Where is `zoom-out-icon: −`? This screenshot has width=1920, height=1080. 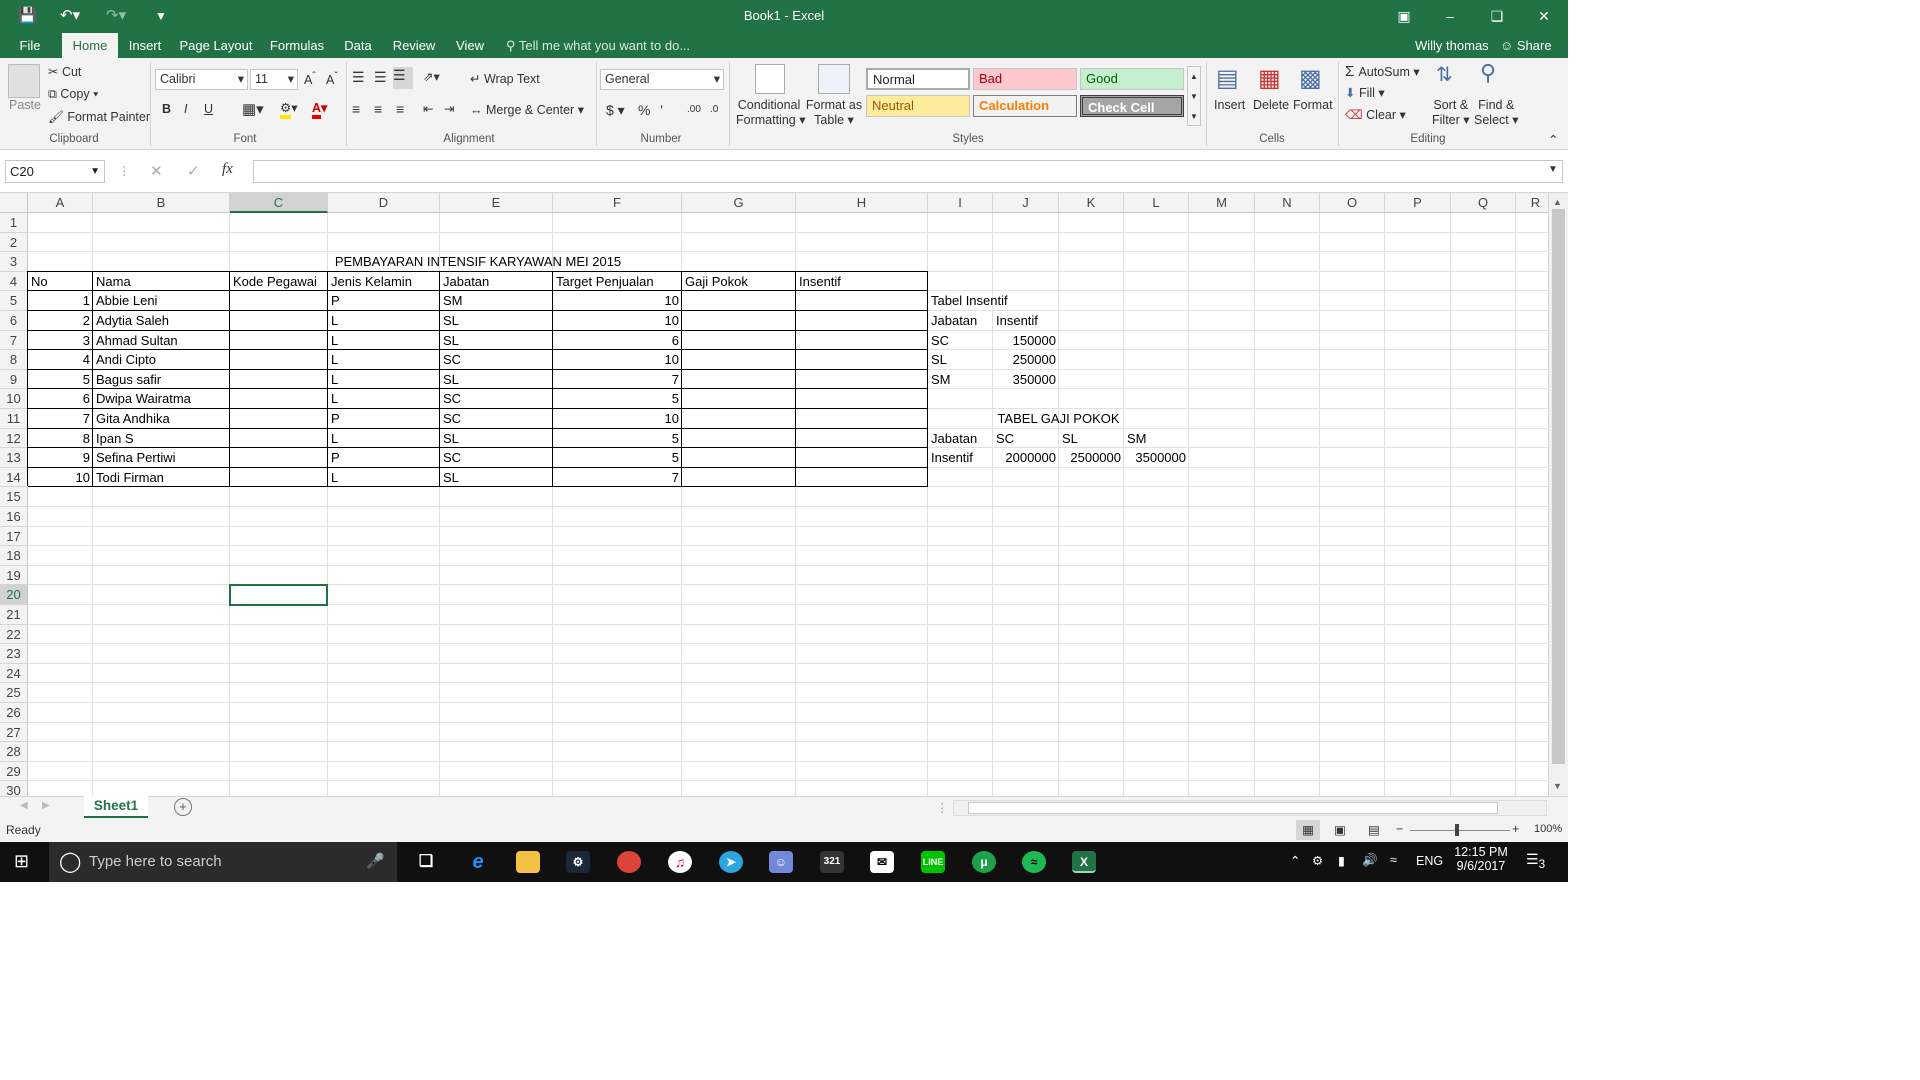
zoom-out-icon: − is located at coordinates (1399, 829).